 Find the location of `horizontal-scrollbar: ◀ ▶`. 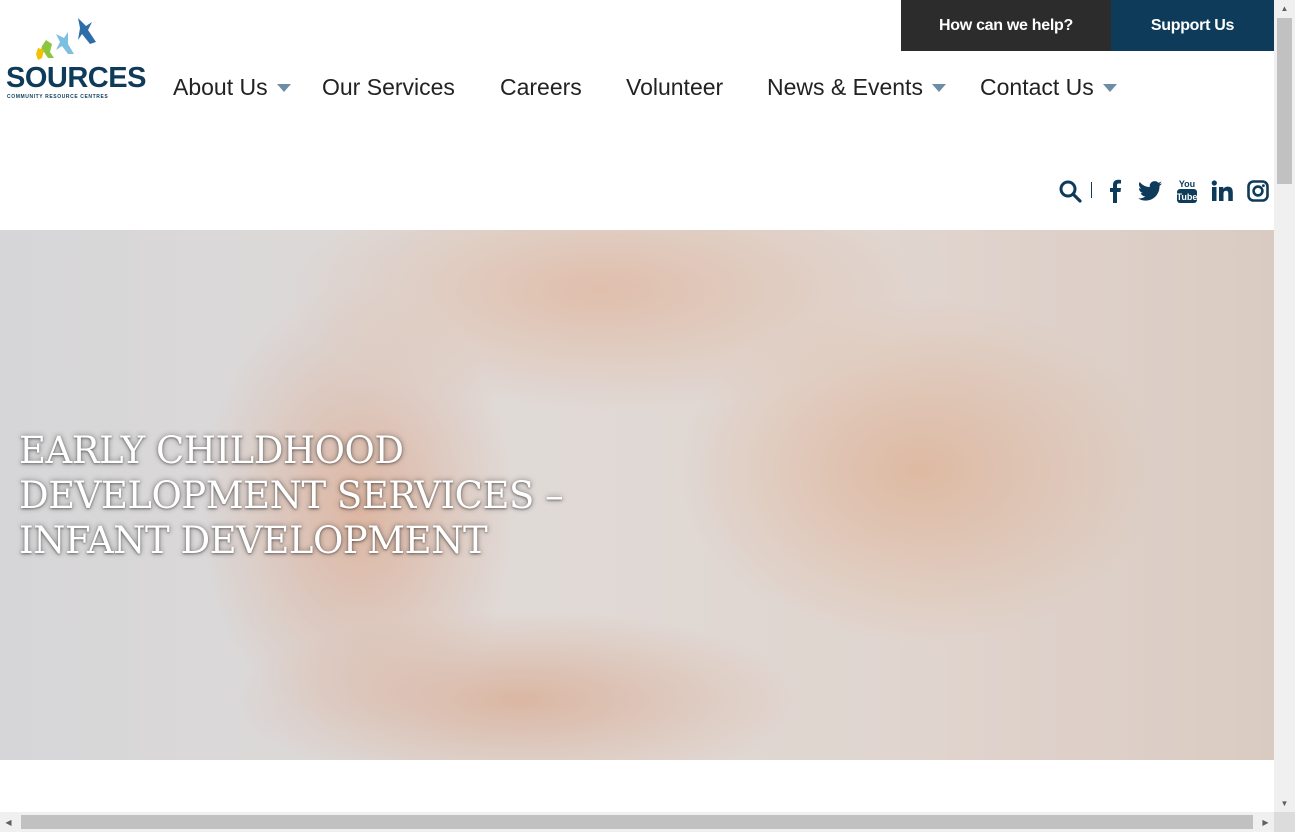

horizontal-scrollbar: ◀ ▶ is located at coordinates (637, 822).